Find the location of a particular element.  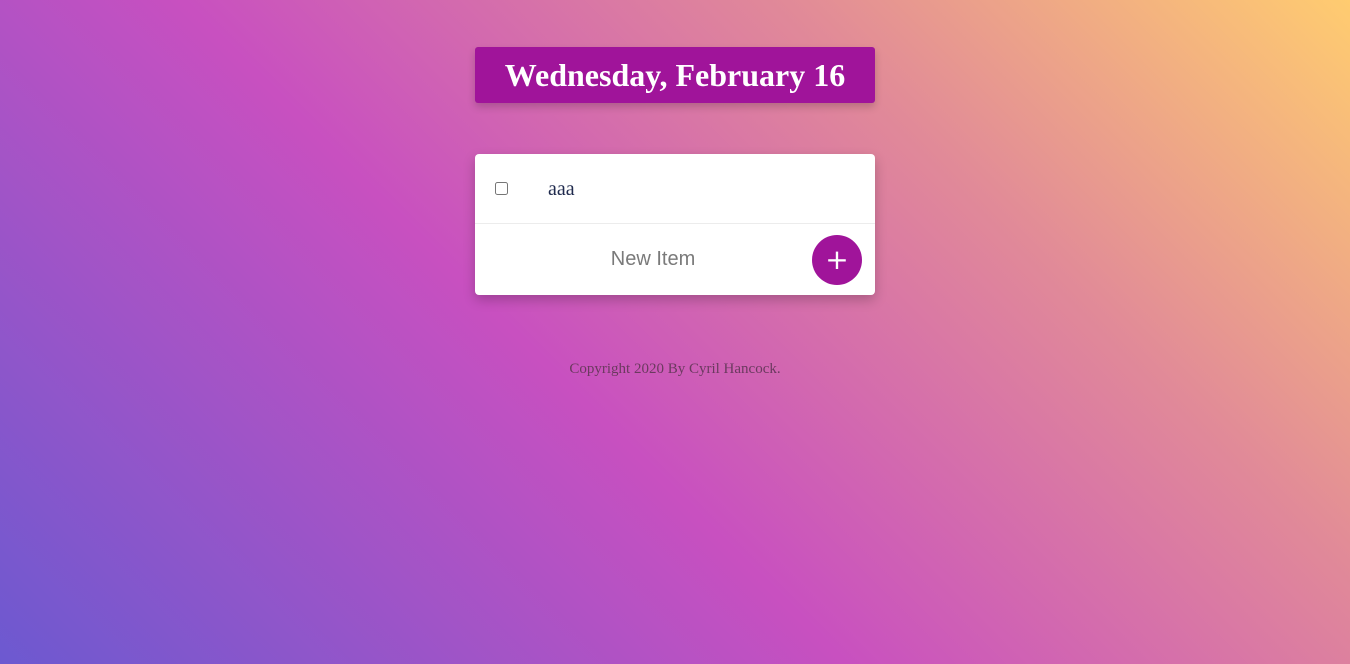

new-item-form: + is located at coordinates (675, 259).